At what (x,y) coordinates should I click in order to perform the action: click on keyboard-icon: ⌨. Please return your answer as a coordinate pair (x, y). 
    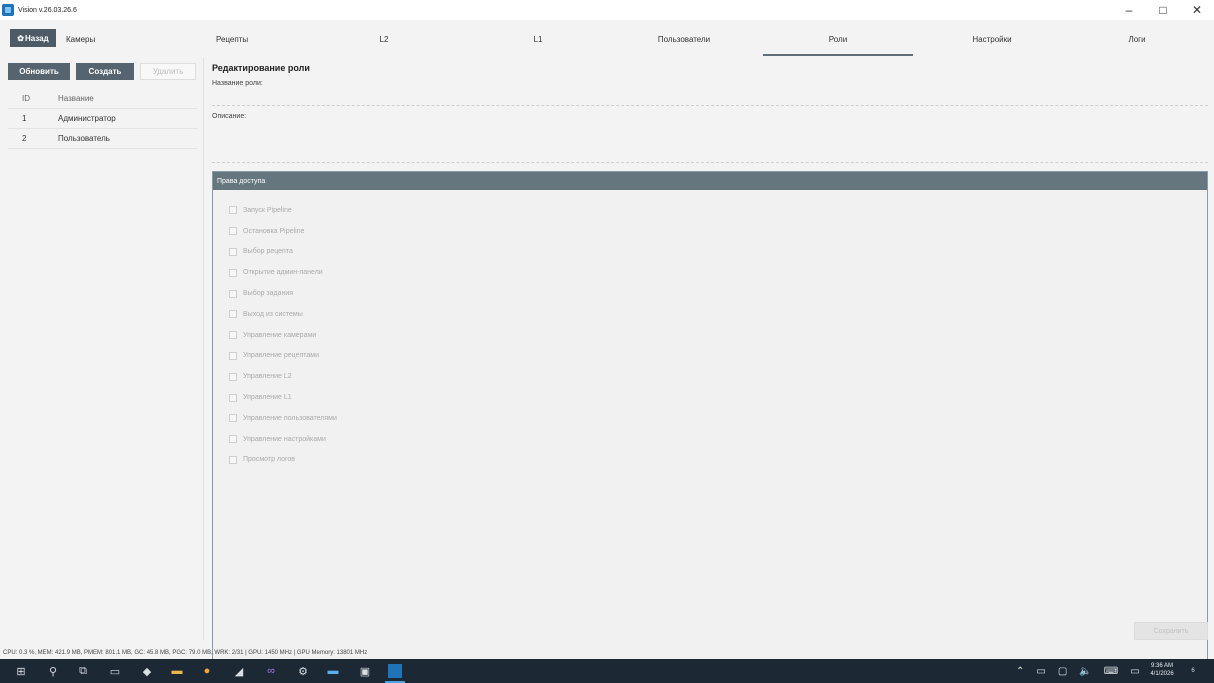
    Looking at the image, I should click on (1111, 671).